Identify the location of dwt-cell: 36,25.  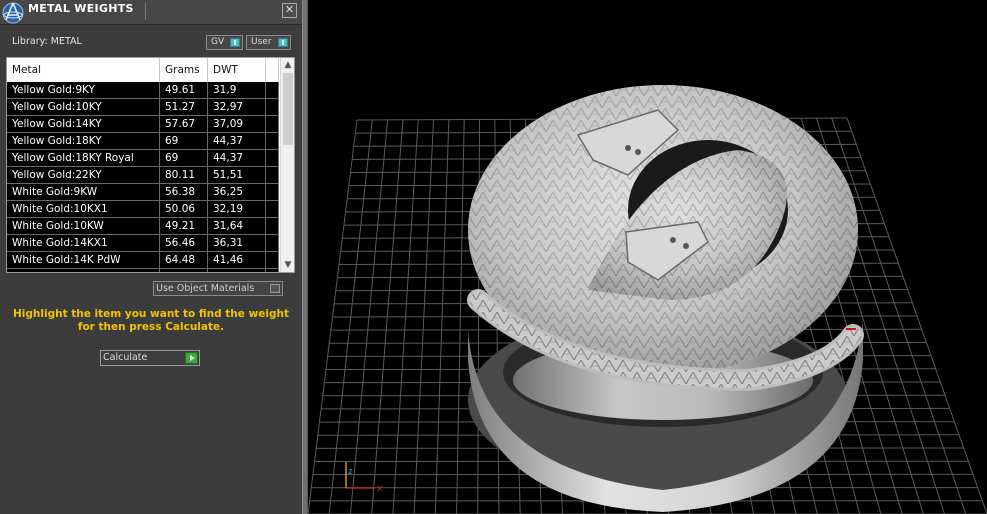
(237, 192).